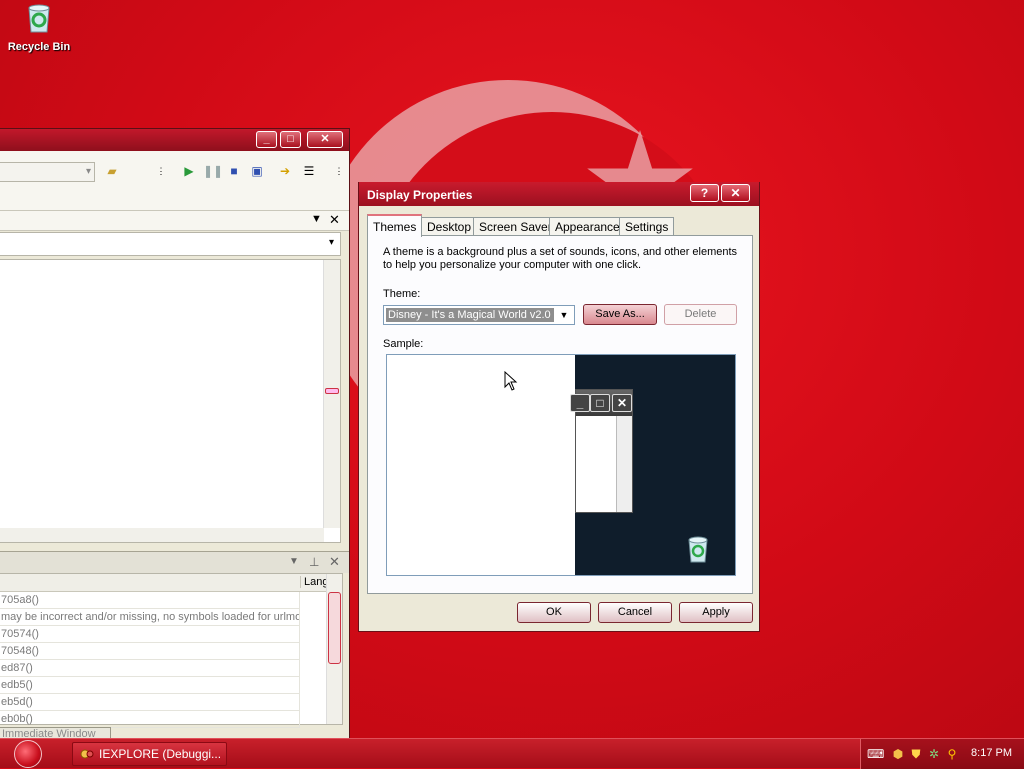  Describe the element at coordinates (942, 754) in the screenshot. I see `system-tray: ⌨ ⬢ ⛊ ✲ ⚲ 8:17 PM` at that location.